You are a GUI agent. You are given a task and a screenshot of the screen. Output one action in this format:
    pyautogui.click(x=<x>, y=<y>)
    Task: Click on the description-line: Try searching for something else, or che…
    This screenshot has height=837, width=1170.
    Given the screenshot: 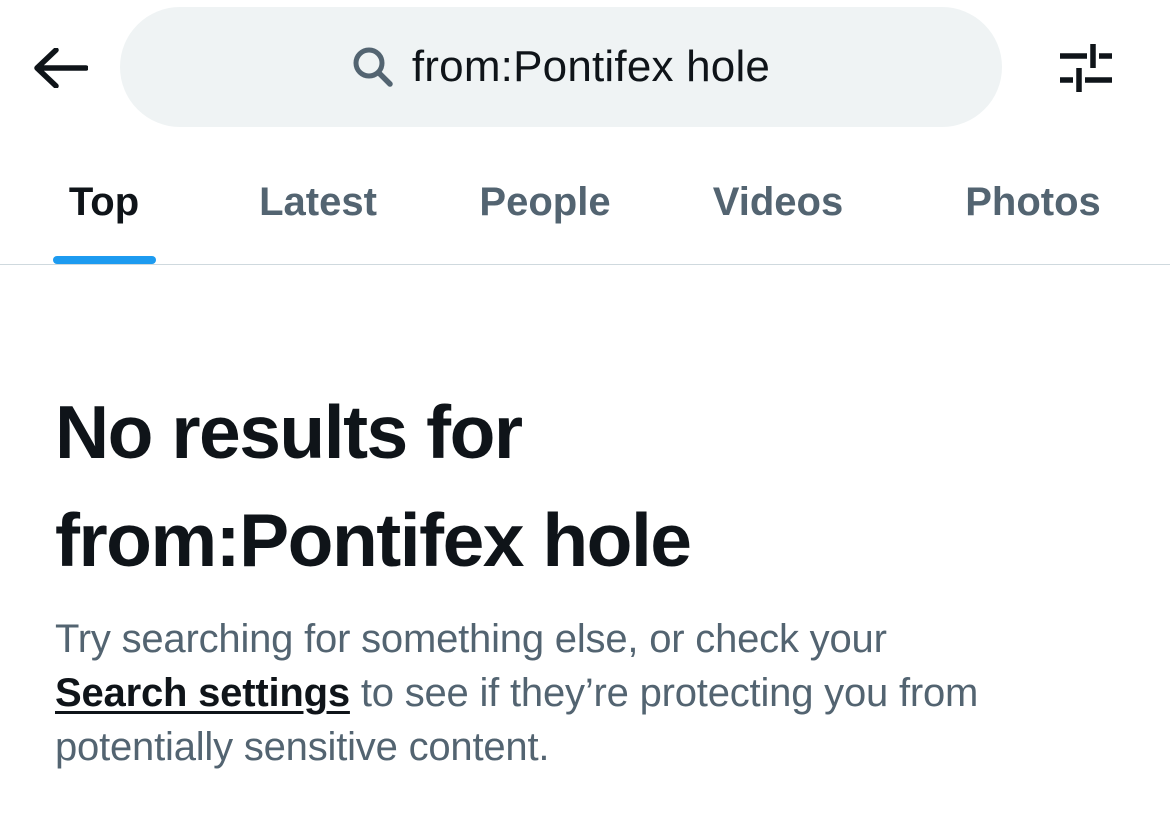 What is the action you would take?
    pyautogui.click(x=471, y=639)
    